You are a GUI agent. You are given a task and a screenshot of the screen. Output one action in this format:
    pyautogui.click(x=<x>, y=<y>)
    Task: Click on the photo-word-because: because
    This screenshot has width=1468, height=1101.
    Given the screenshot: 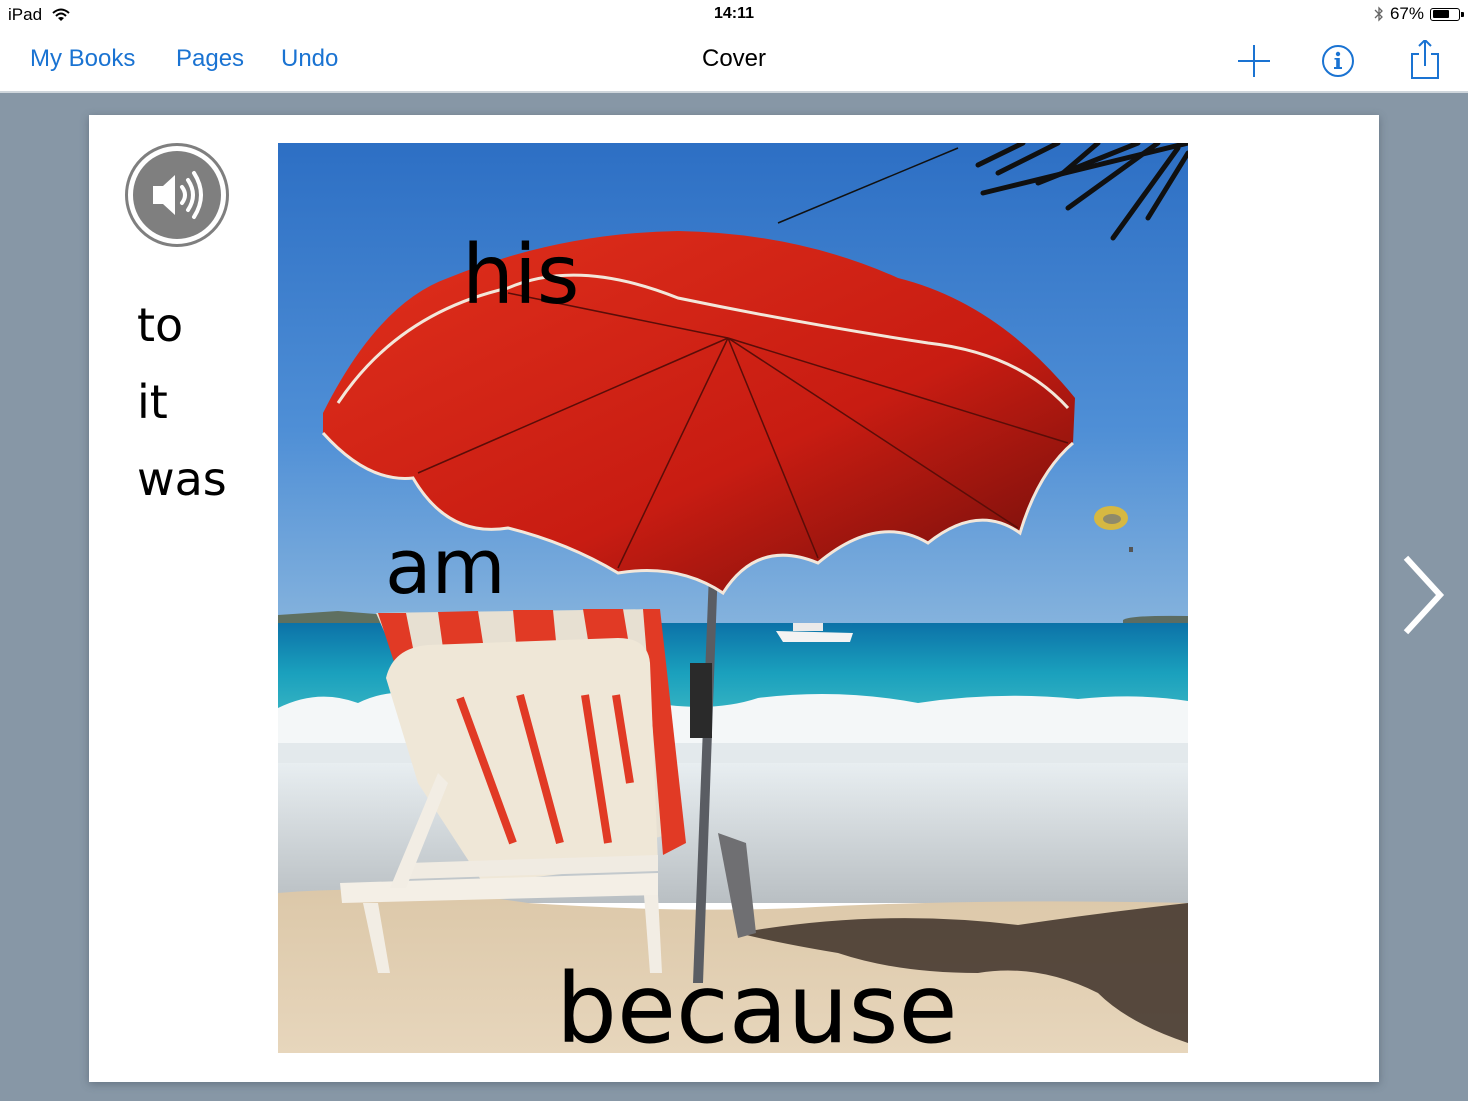 What is the action you would take?
    pyautogui.click(x=757, y=1007)
    